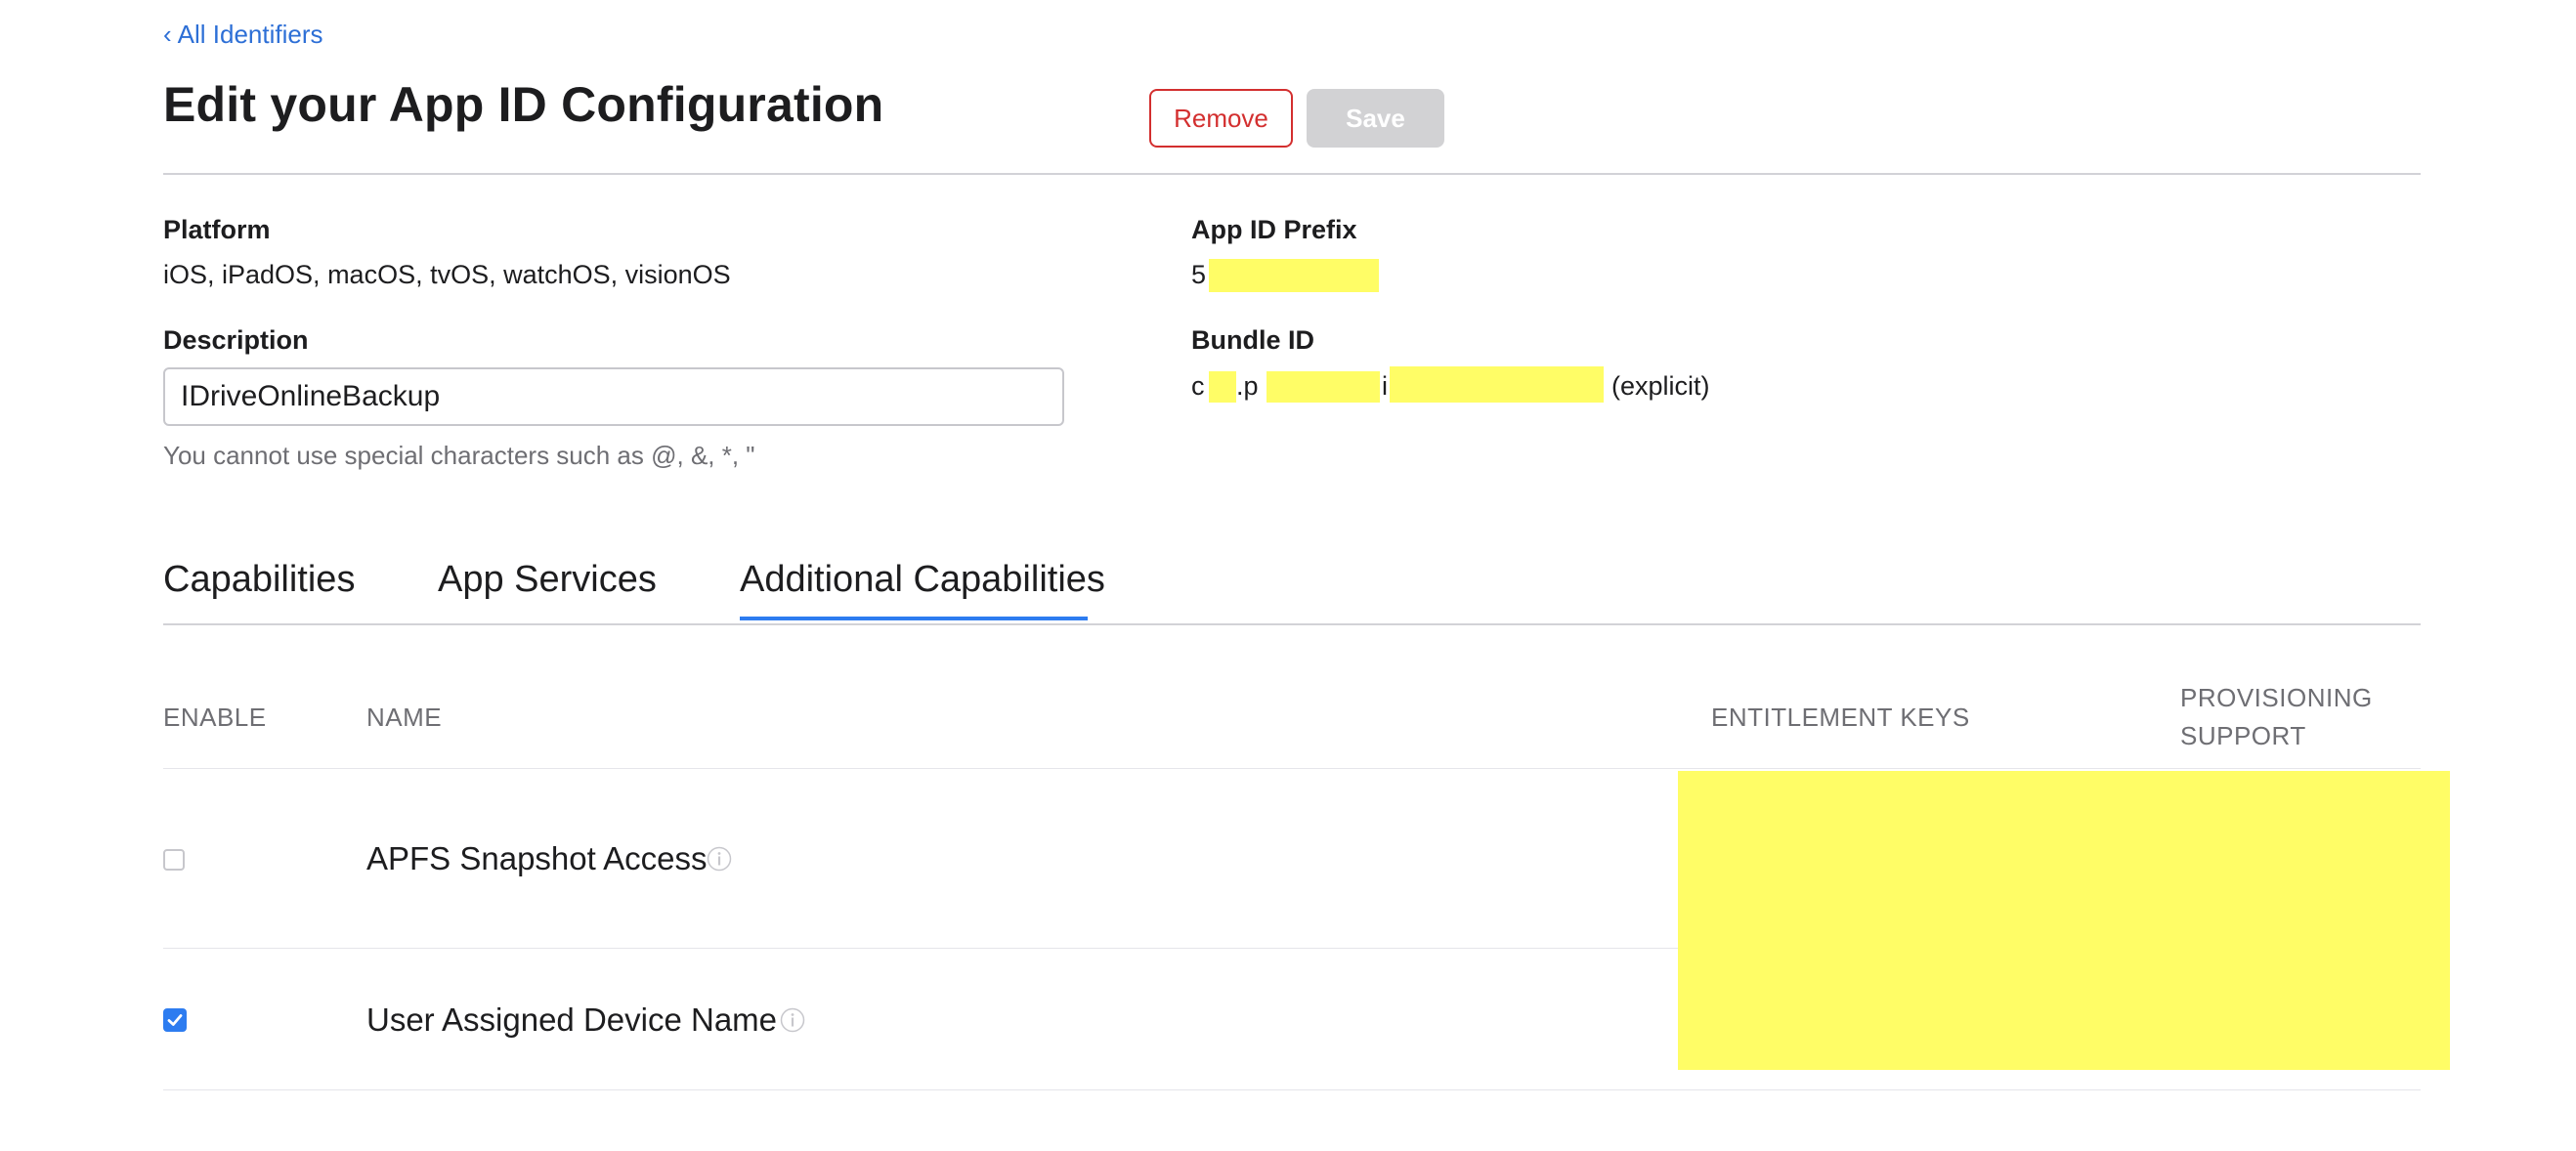  I want to click on column-header-name: NAME, so click(405, 717).